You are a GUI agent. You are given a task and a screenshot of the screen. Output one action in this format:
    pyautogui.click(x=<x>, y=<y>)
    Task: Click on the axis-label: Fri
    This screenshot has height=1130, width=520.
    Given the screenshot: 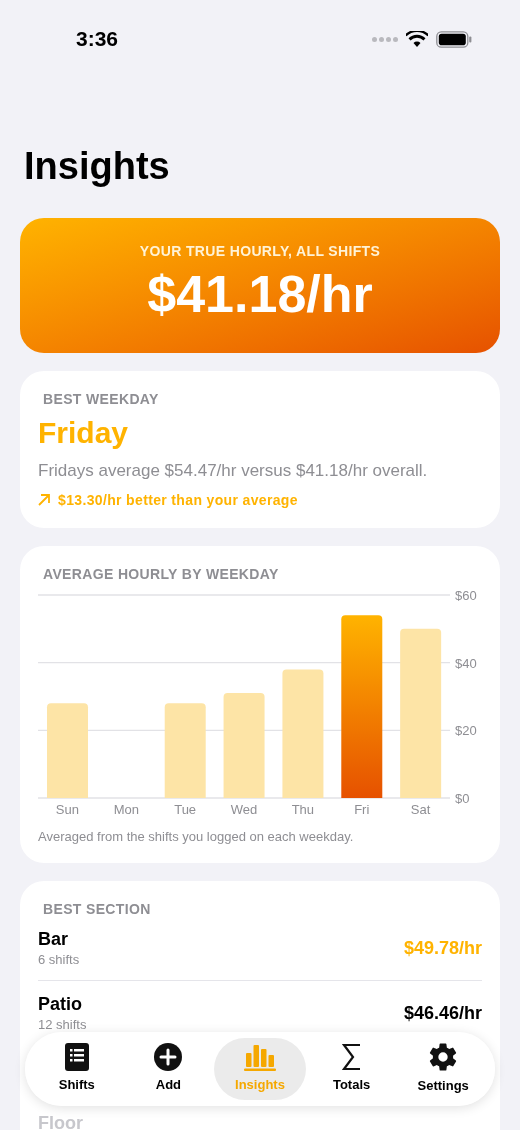 What is the action you would take?
    pyautogui.click(x=362, y=809)
    